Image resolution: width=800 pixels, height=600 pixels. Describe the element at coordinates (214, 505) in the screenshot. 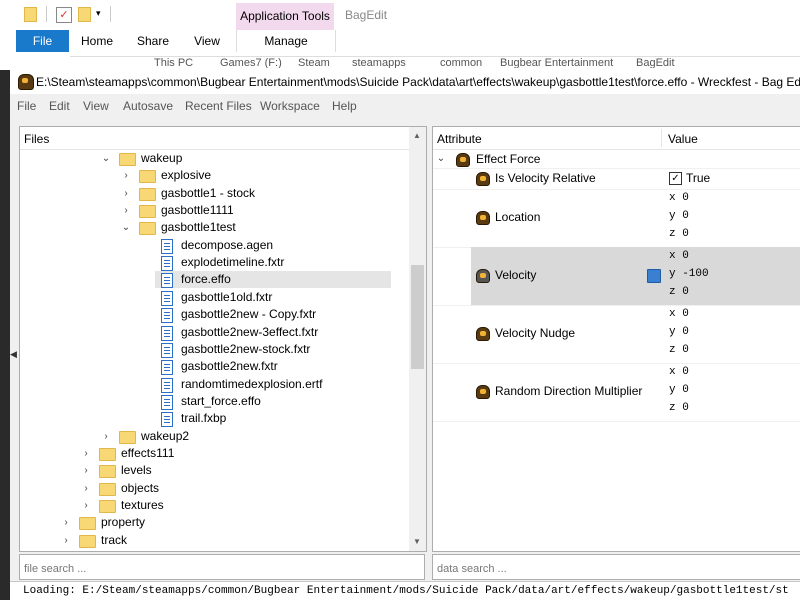

I see `tree-folder: › textures` at that location.